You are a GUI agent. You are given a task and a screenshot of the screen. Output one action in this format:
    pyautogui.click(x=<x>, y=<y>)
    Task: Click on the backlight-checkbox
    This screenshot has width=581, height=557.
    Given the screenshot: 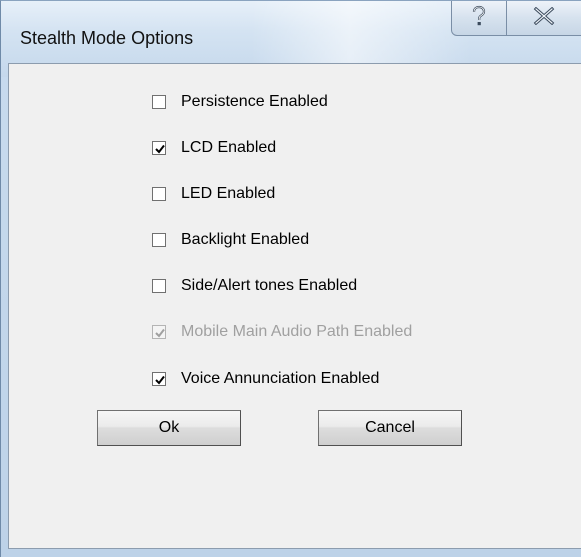 What is the action you would take?
    pyautogui.click(x=159, y=240)
    